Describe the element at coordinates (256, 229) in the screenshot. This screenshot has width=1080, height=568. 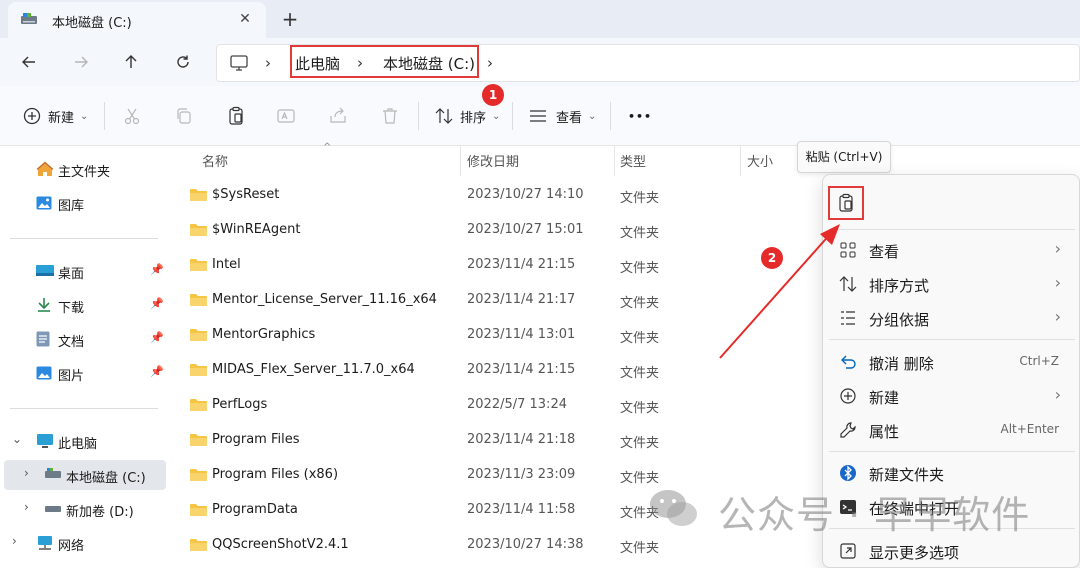
I see `file-name: $WinREAgent` at that location.